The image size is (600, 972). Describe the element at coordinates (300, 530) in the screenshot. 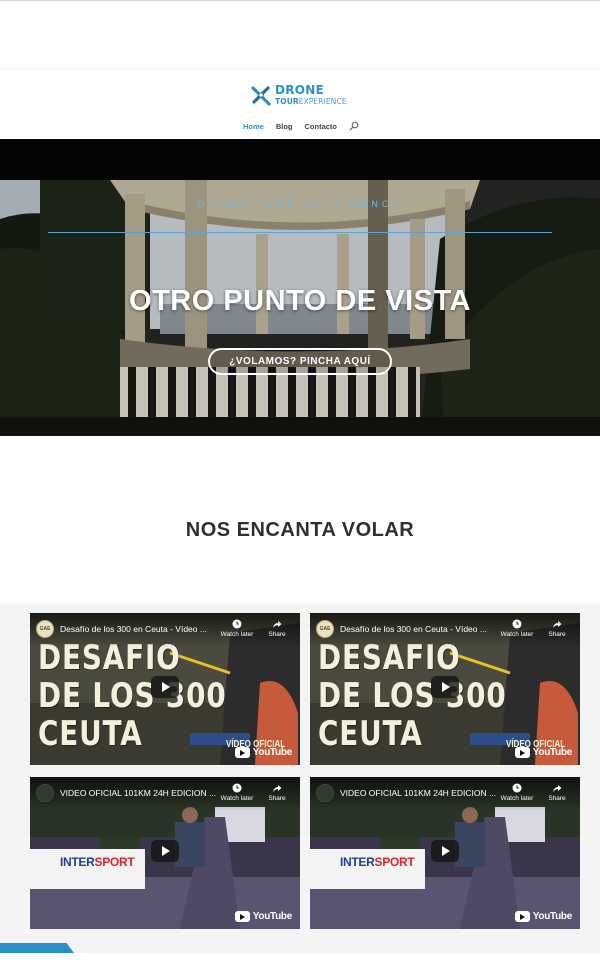

I see `section-title: NOS ENCANTA VOLAR` at that location.